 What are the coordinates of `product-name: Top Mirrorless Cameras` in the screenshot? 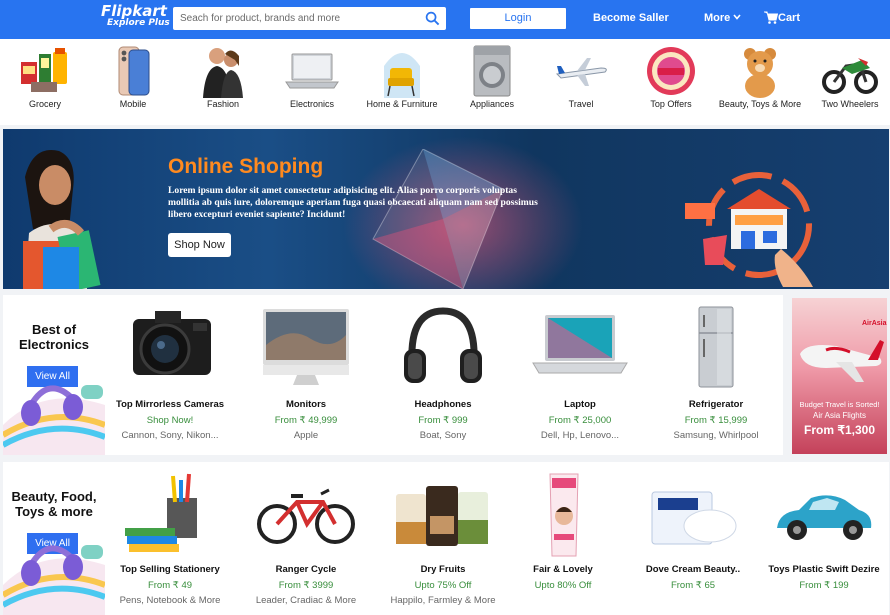 It's located at (170, 404).